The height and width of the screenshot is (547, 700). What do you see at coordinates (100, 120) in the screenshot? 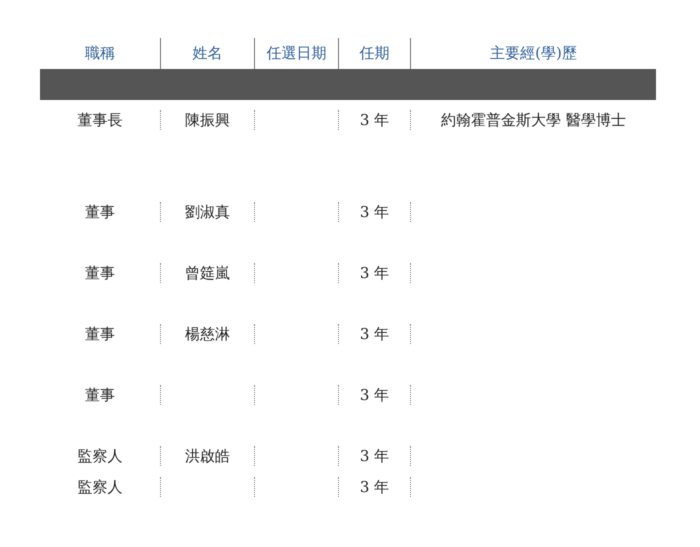
I see `table-cell: 董事長` at bounding box center [100, 120].